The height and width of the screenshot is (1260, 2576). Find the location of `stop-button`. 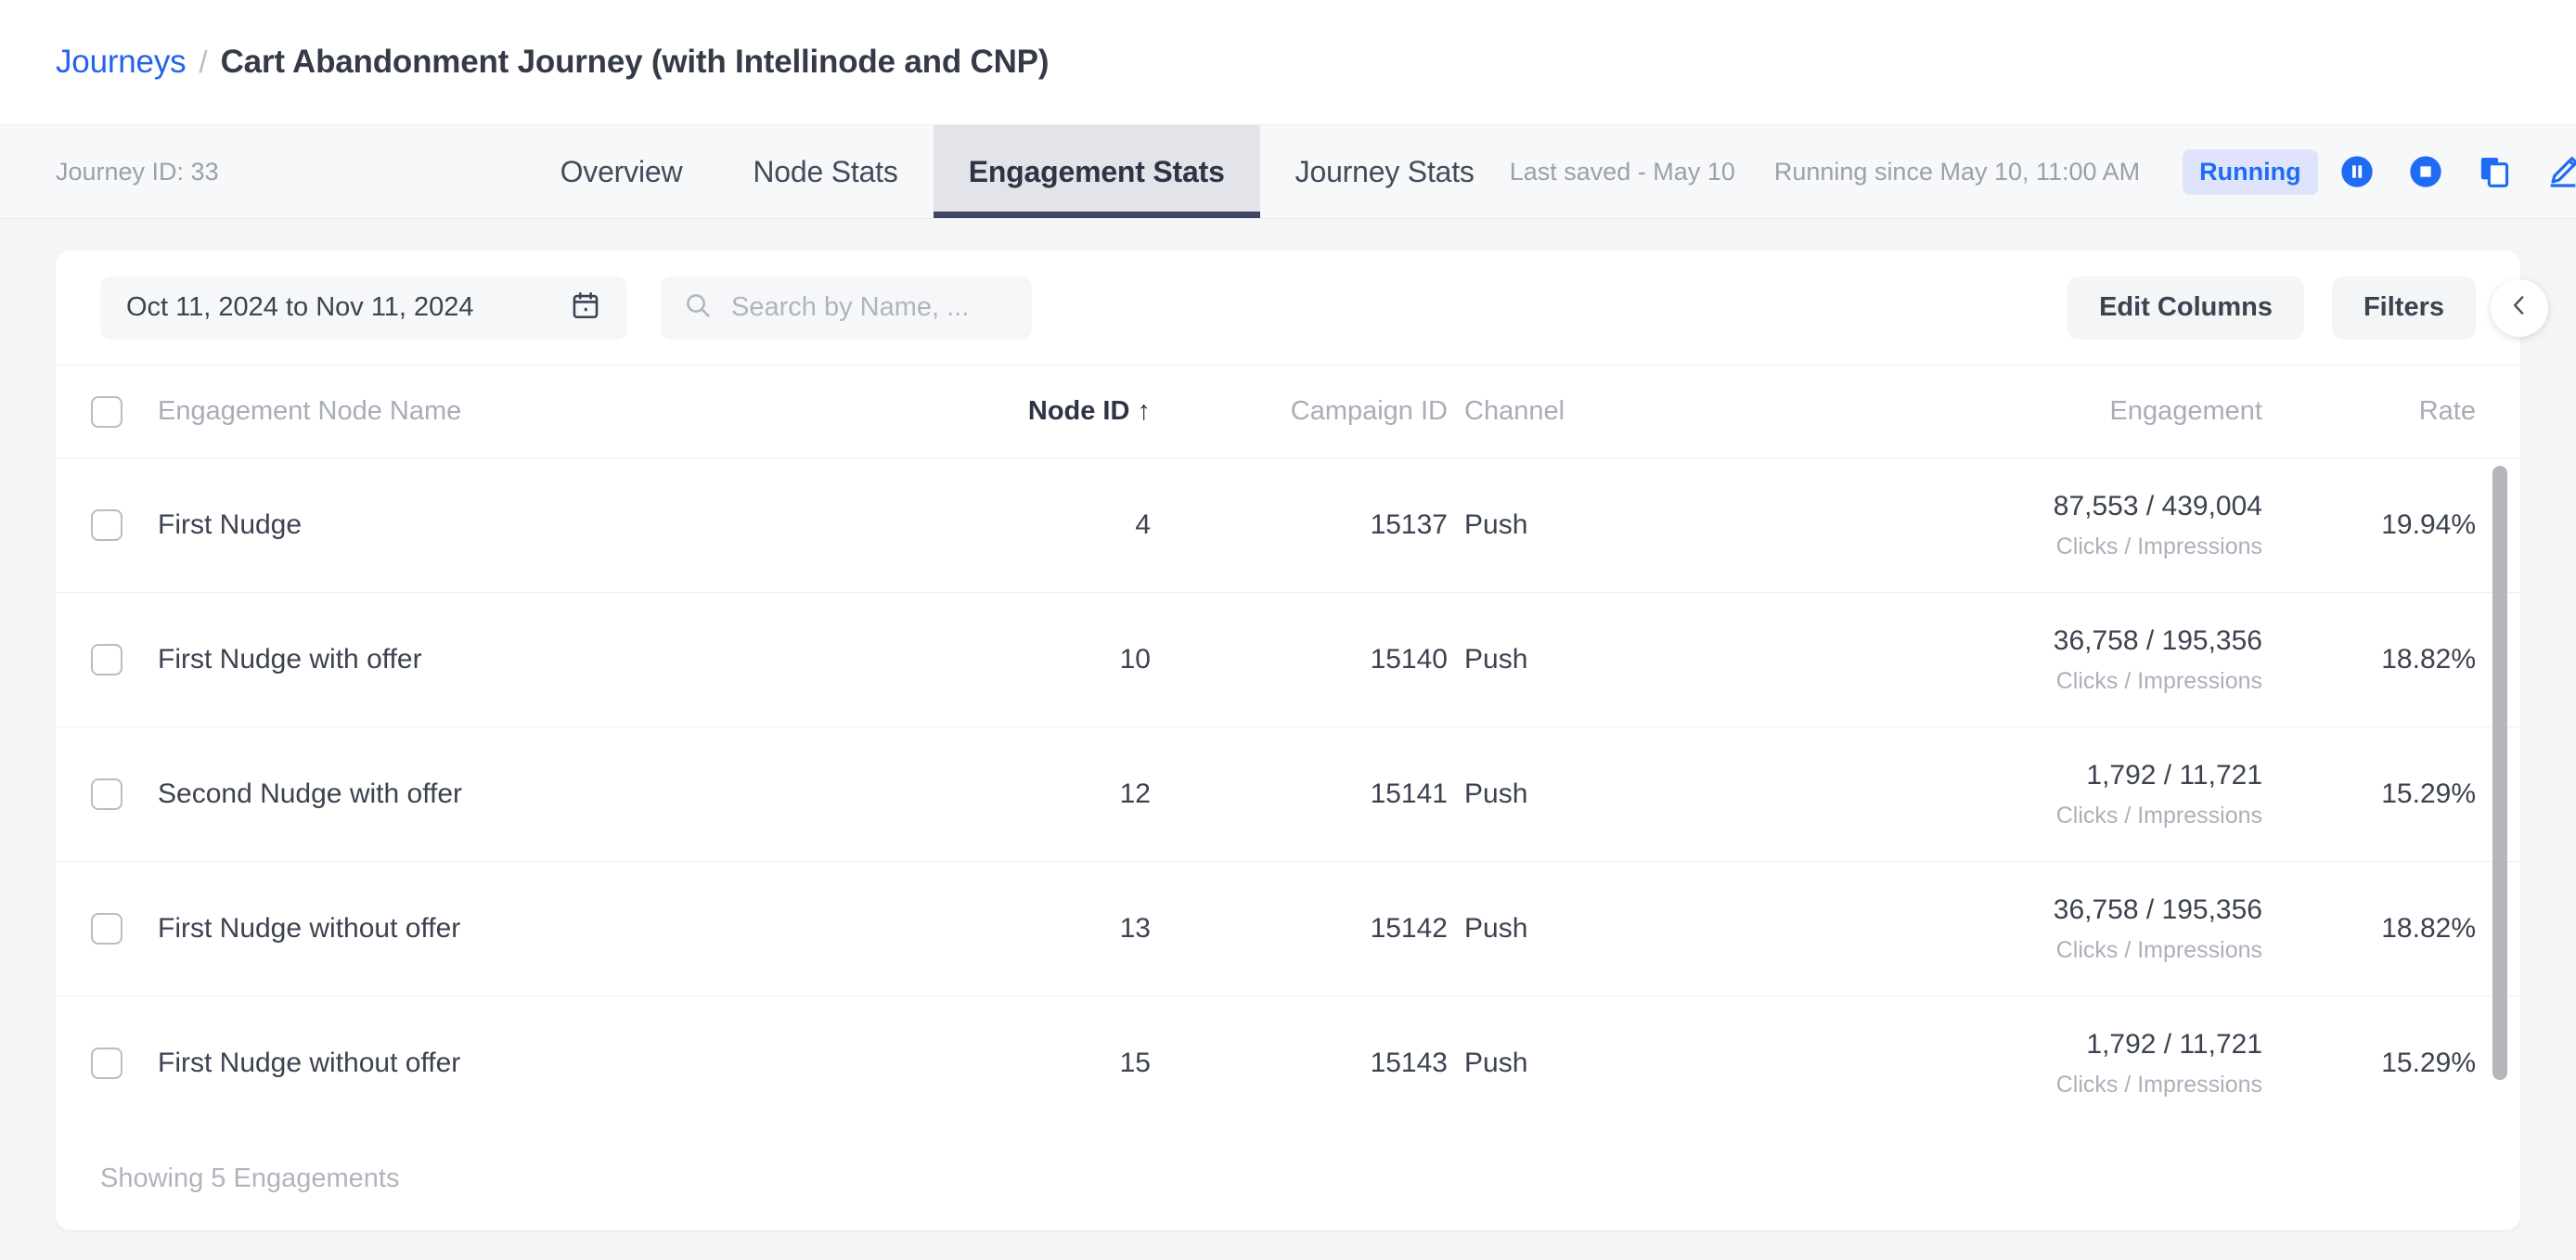

stop-button is located at coordinates (2425, 171).